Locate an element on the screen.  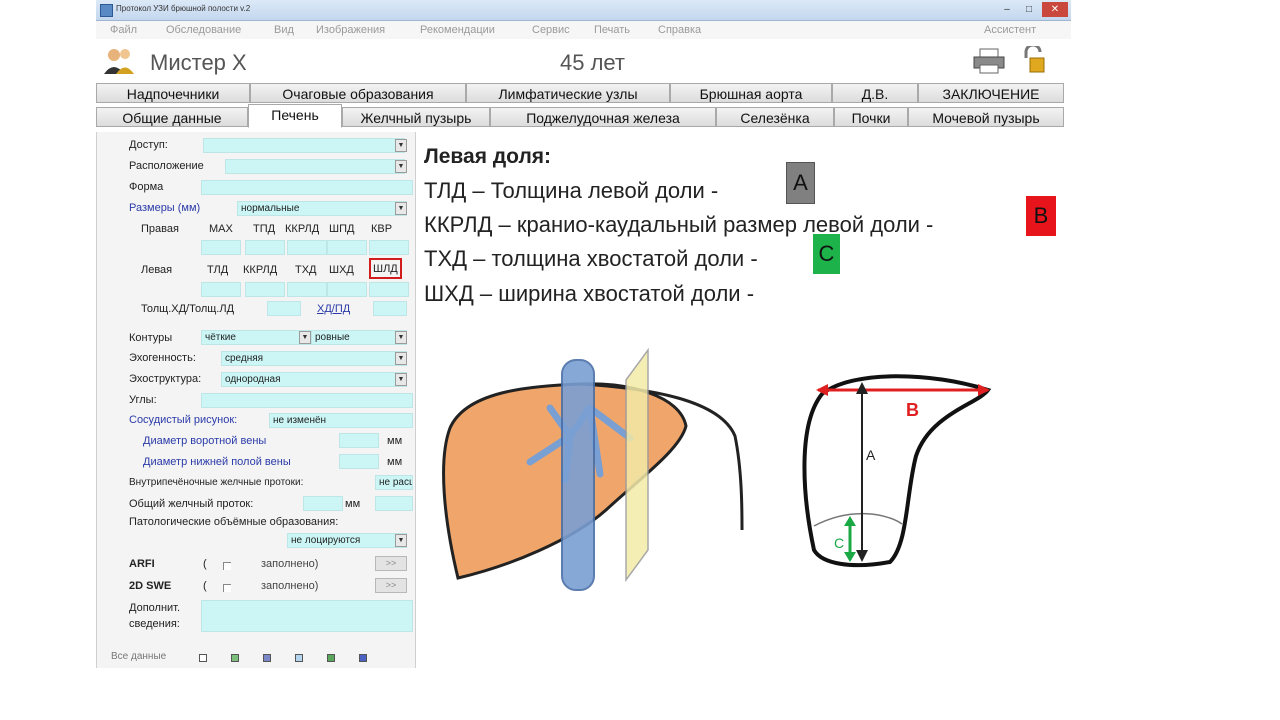
badge-a: A is located at coordinates (800, 183).